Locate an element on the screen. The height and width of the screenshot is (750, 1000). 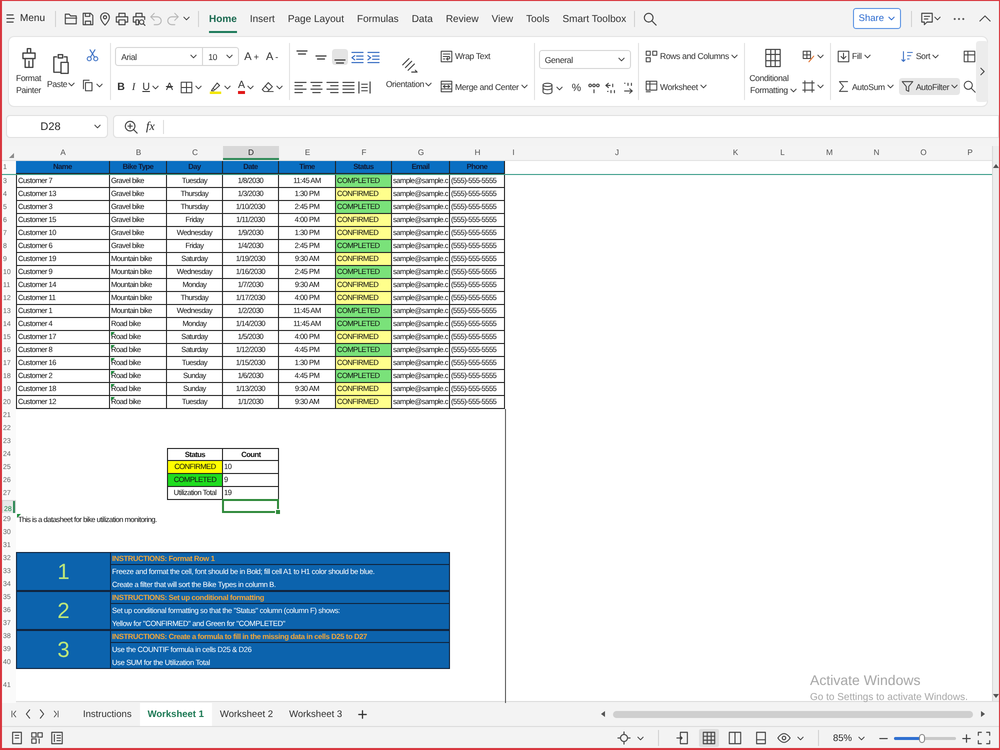
share-button: Share is located at coordinates (876, 18).